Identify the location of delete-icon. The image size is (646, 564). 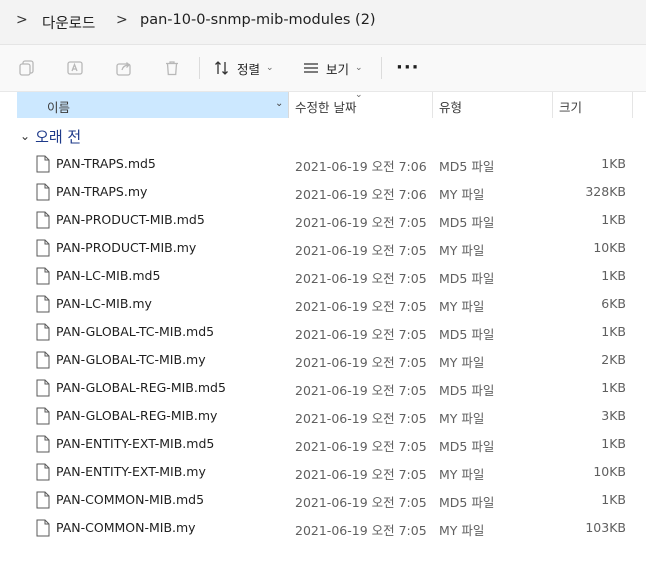
(172, 68).